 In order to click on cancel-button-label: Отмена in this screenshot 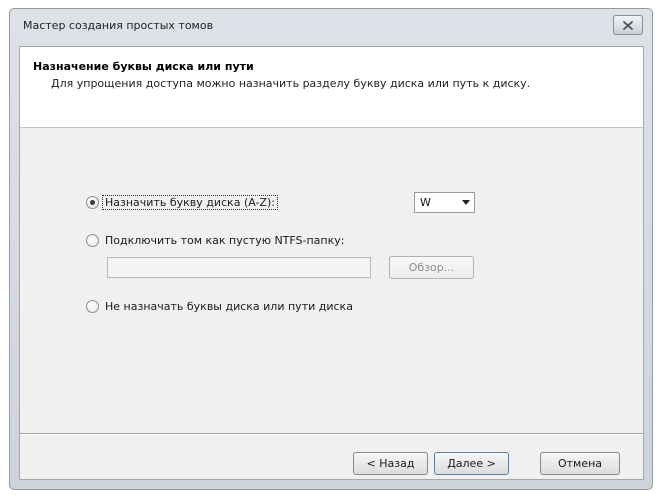, I will do `click(580, 463)`.